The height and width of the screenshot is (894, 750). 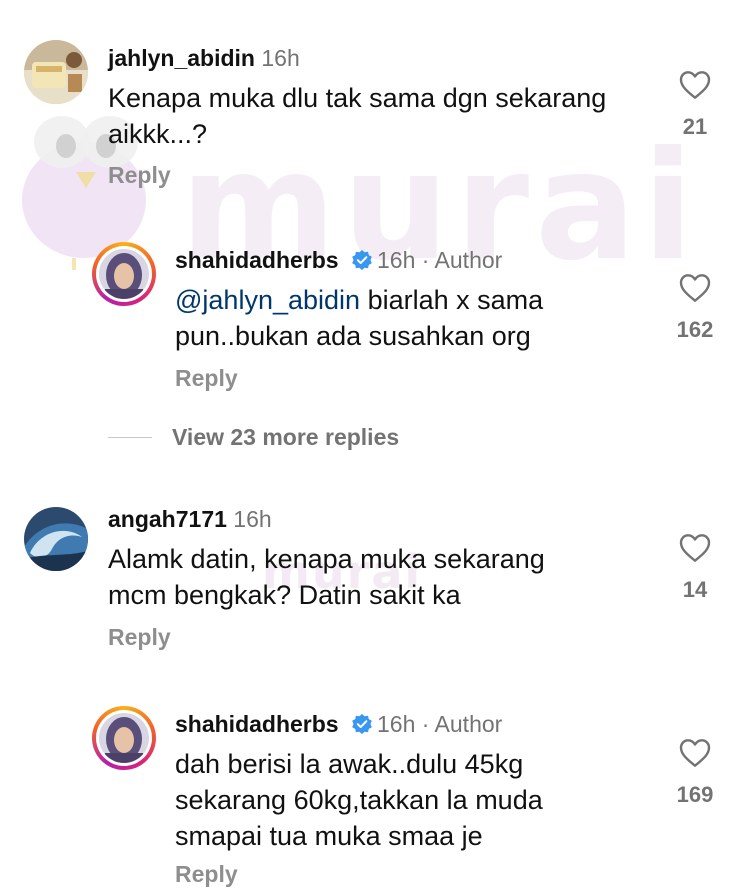 What do you see at coordinates (695, 329) in the screenshot?
I see `like-count: 162` at bounding box center [695, 329].